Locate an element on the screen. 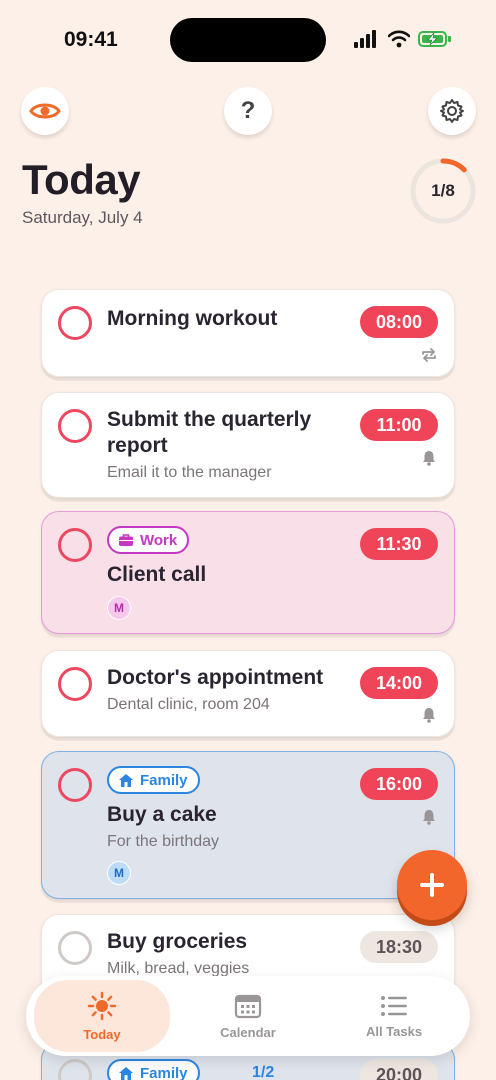 This screenshot has height=1080, width=496. task-title: Submit the quarterly report is located at coordinates (209, 432).